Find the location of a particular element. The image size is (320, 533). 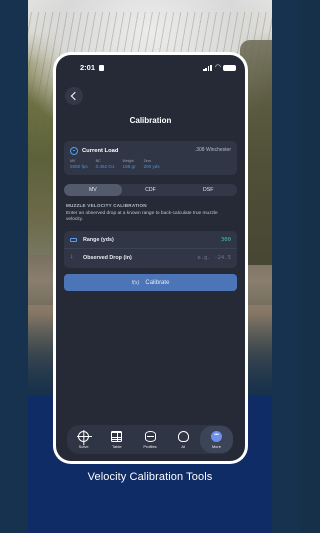

caliber-label: .308 Winchester is located at coordinates (212, 150).